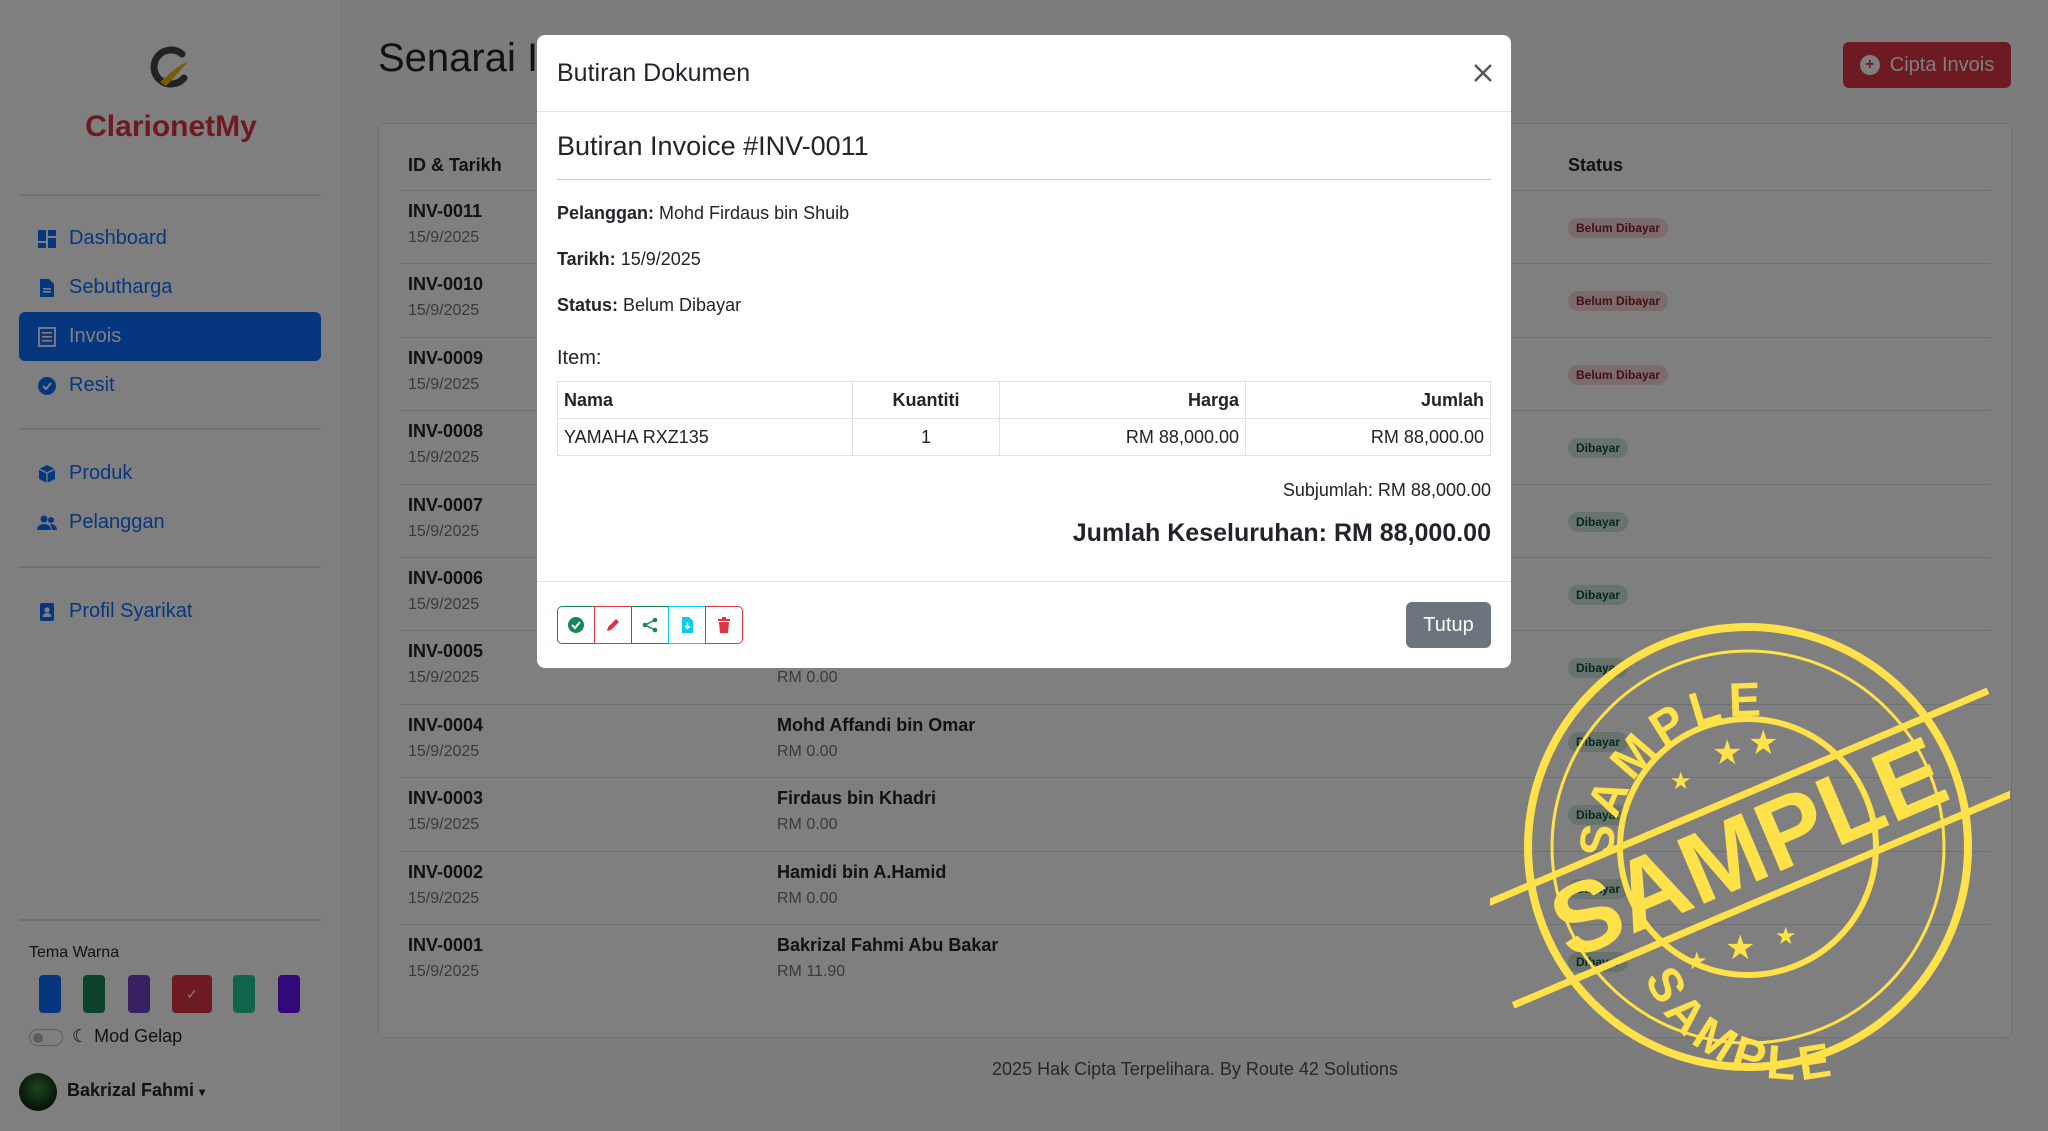 The width and height of the screenshot is (2048, 1131). What do you see at coordinates (926, 437) in the screenshot?
I see `item-qty: 1` at bounding box center [926, 437].